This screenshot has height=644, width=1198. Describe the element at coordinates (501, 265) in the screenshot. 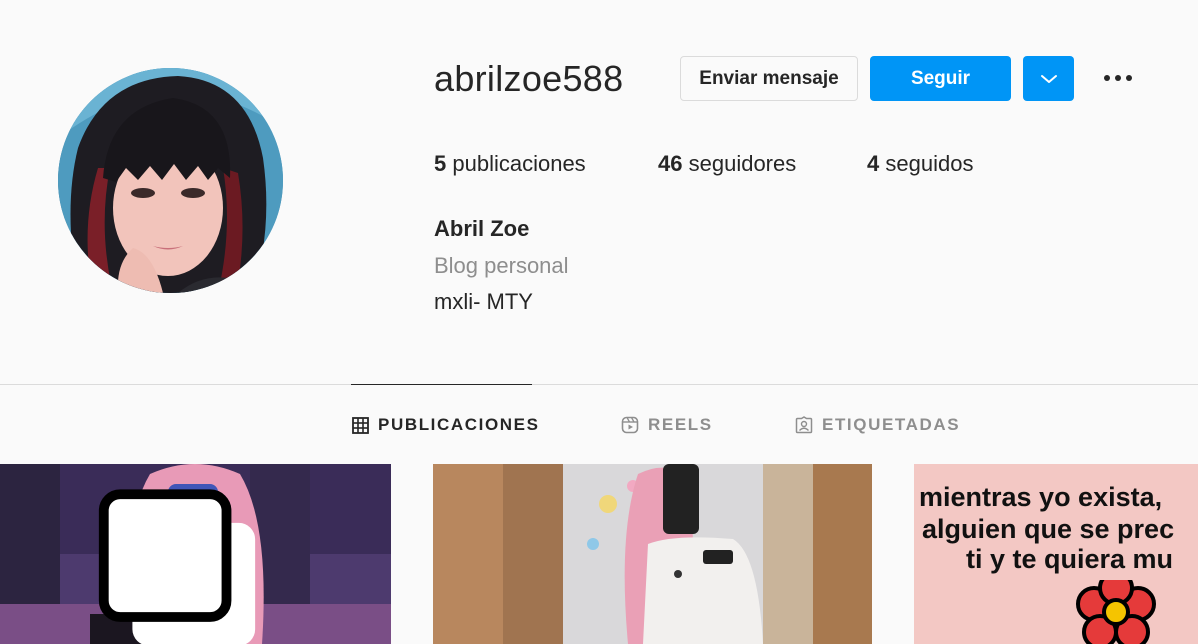

I see `profile-category: Blog personal` at that location.